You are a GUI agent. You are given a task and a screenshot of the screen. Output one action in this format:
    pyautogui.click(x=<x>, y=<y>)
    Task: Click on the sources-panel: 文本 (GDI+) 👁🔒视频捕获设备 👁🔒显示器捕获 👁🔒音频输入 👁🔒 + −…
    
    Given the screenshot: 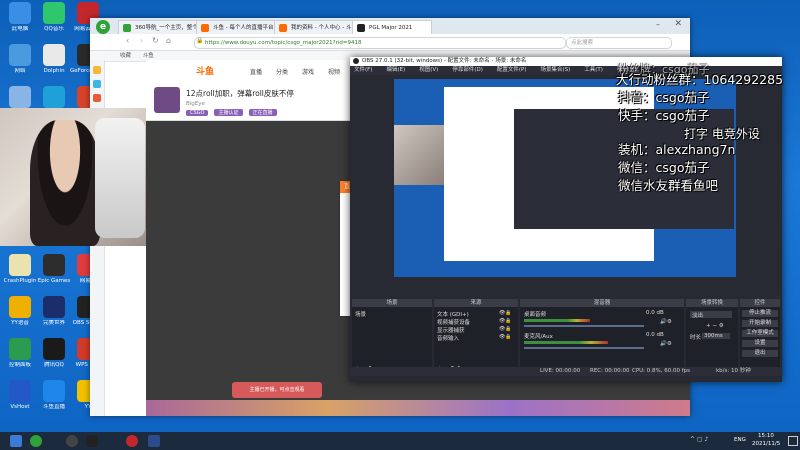 What is the action you would take?
    pyautogui.click(x=476, y=340)
    